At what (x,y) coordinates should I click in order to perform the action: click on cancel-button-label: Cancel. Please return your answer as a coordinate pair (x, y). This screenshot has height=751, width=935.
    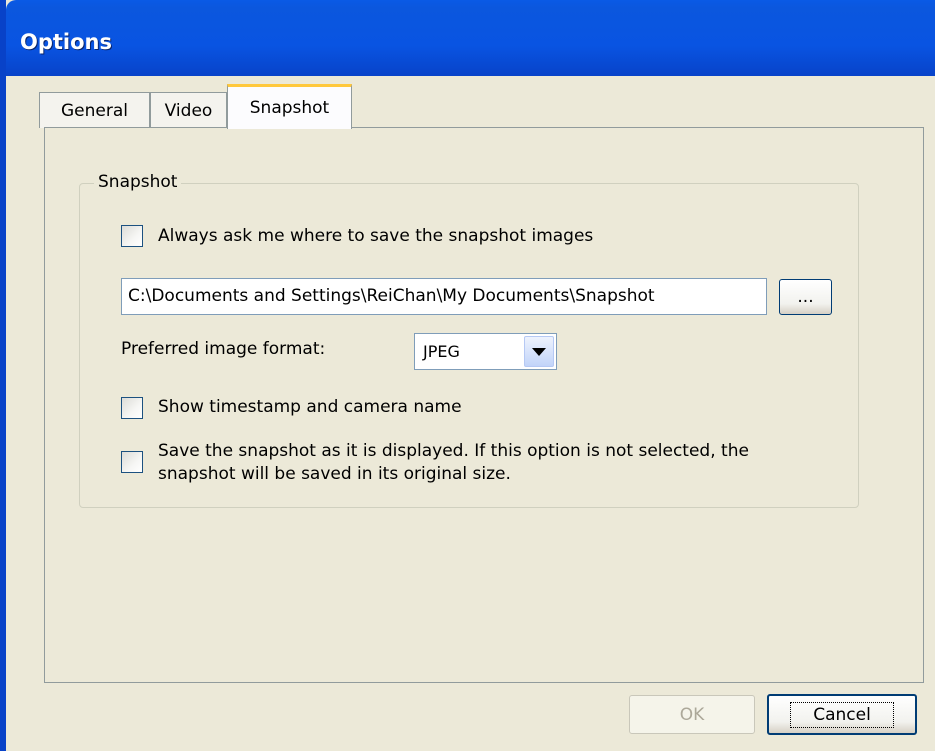
    Looking at the image, I should click on (842, 714).